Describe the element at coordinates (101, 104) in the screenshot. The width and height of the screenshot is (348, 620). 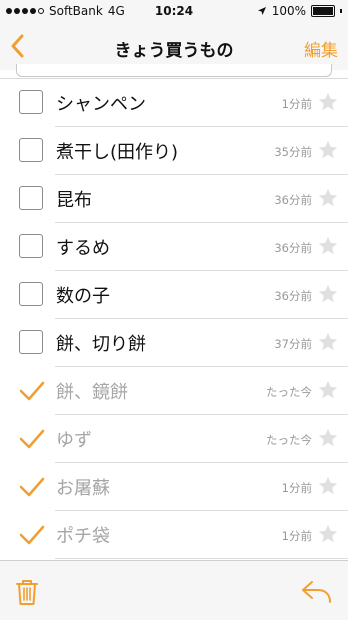
I see `item-label: シャンペン` at that location.